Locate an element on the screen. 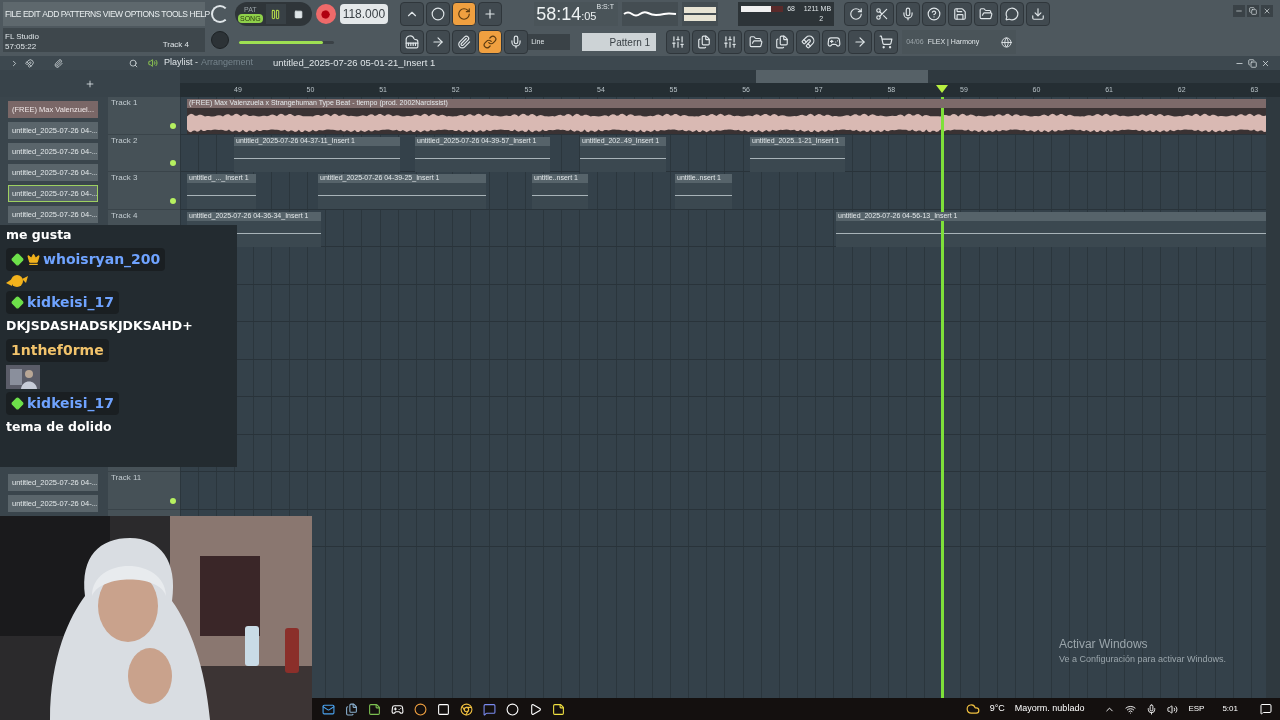  username: 1nthef0rme is located at coordinates (57, 350).